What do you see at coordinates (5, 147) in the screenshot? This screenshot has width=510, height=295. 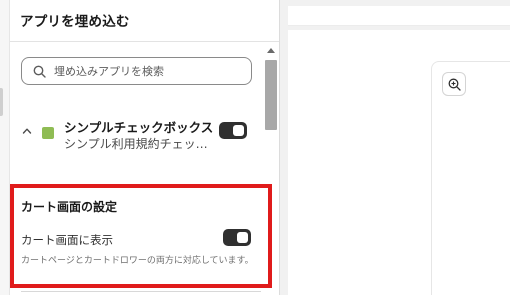 I see `sidebar-edge` at bounding box center [5, 147].